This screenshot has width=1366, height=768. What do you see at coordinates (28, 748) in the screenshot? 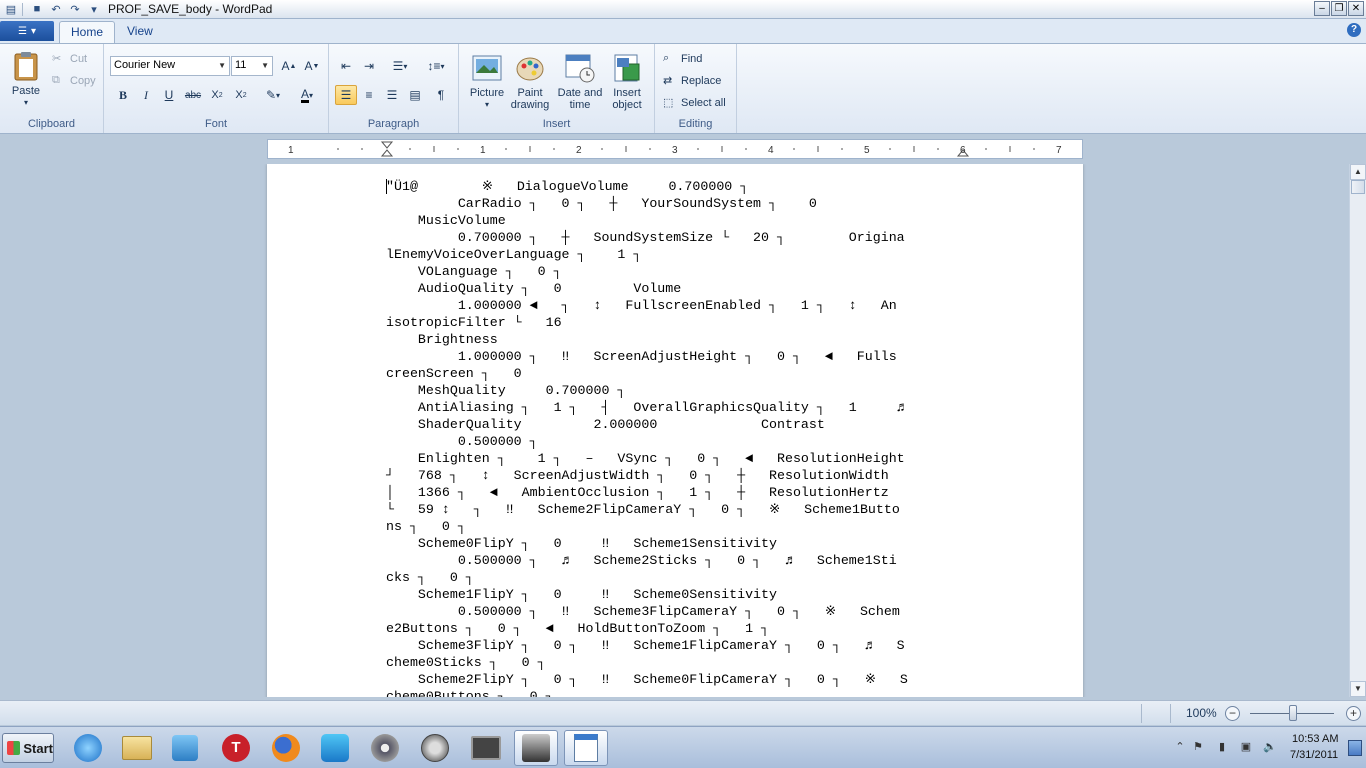
I see `start-button: Start` at bounding box center [28, 748].